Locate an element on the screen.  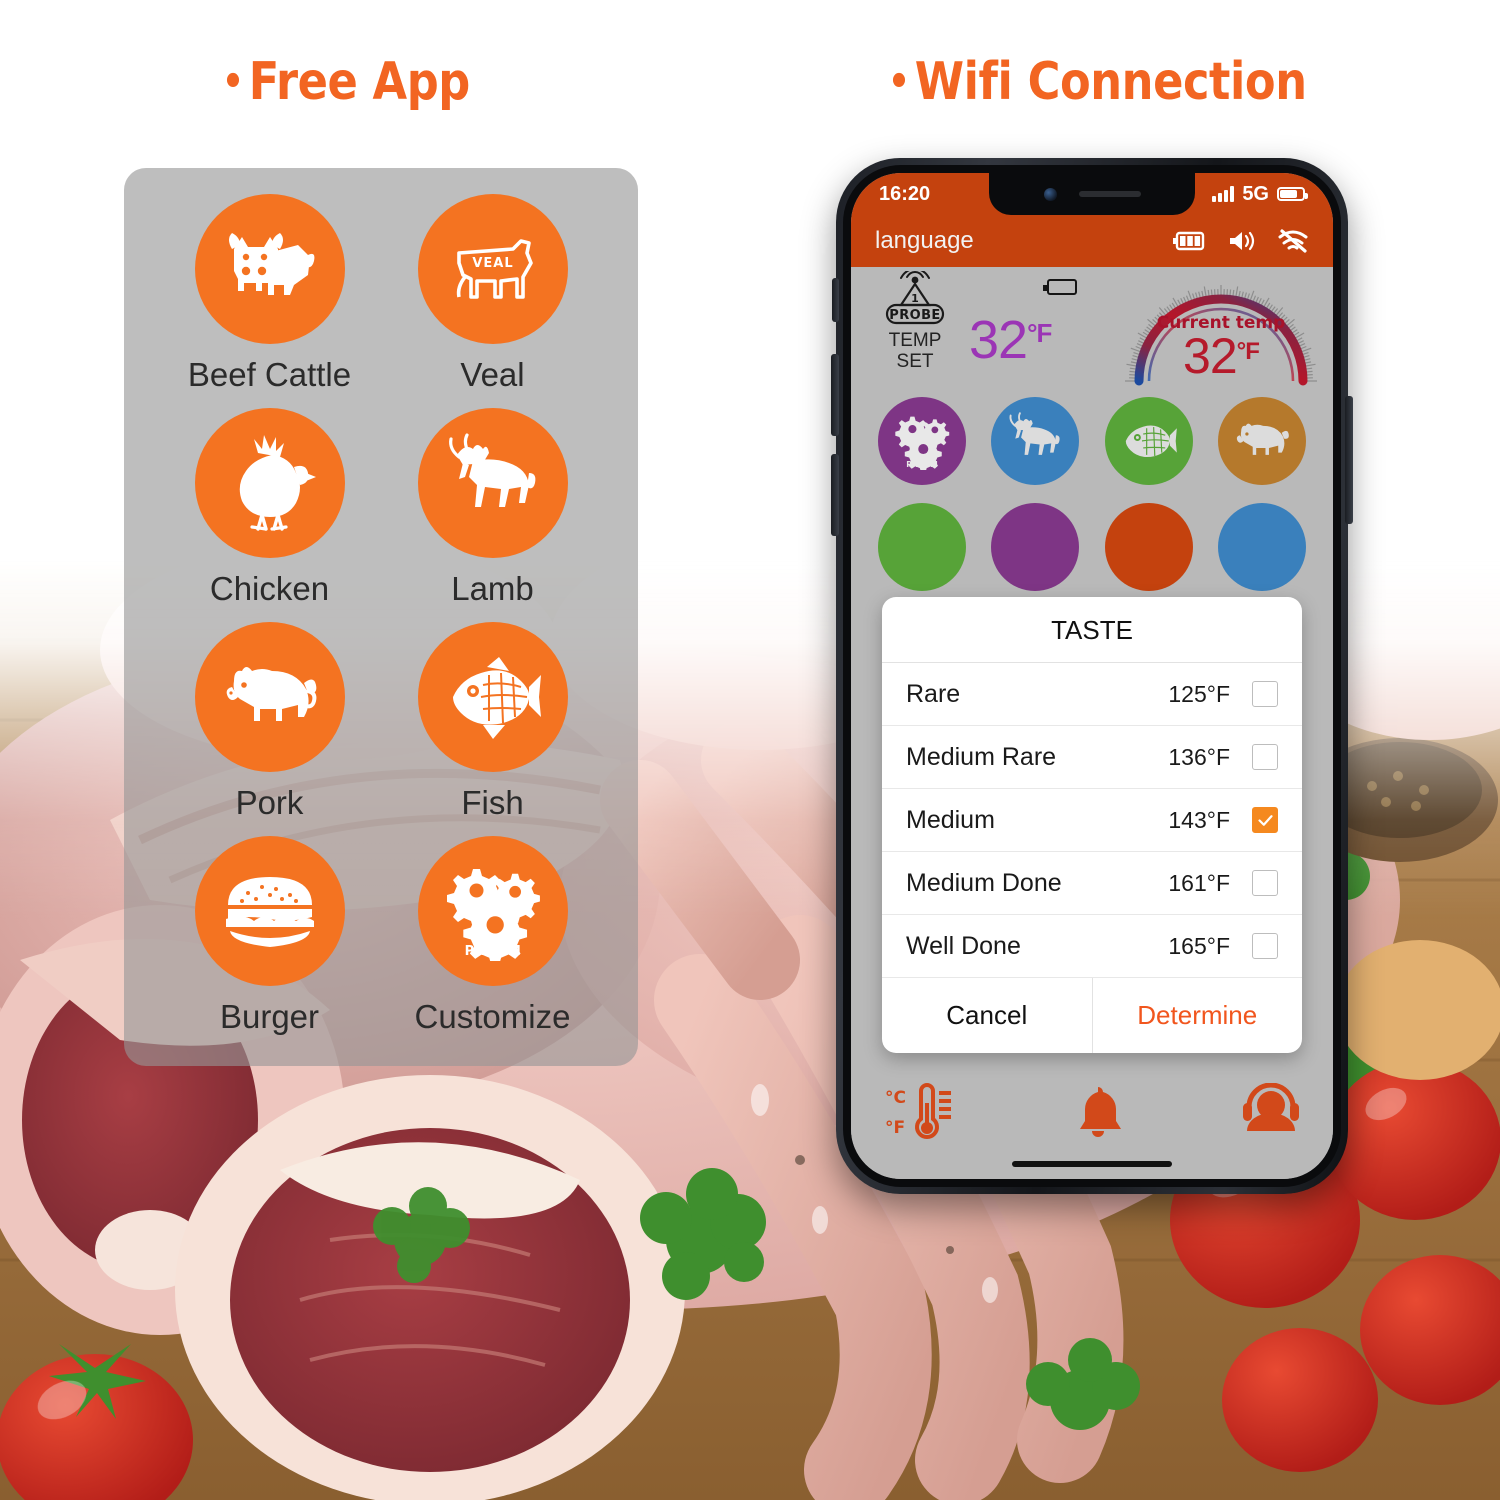
grid-item-fish: Fish is located at coordinates (492, 729).